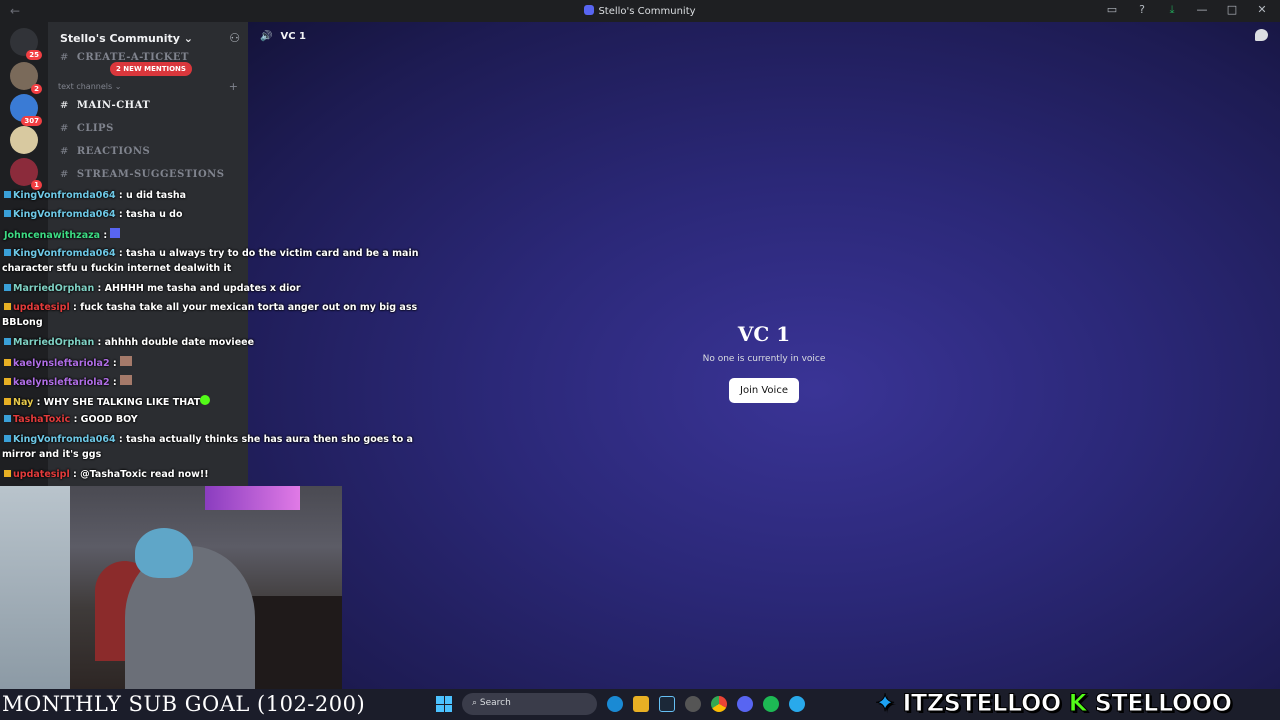 The width and height of the screenshot is (1280, 720). What do you see at coordinates (1112, 10) in the screenshot?
I see `inbox-icon: ▭` at bounding box center [1112, 10].